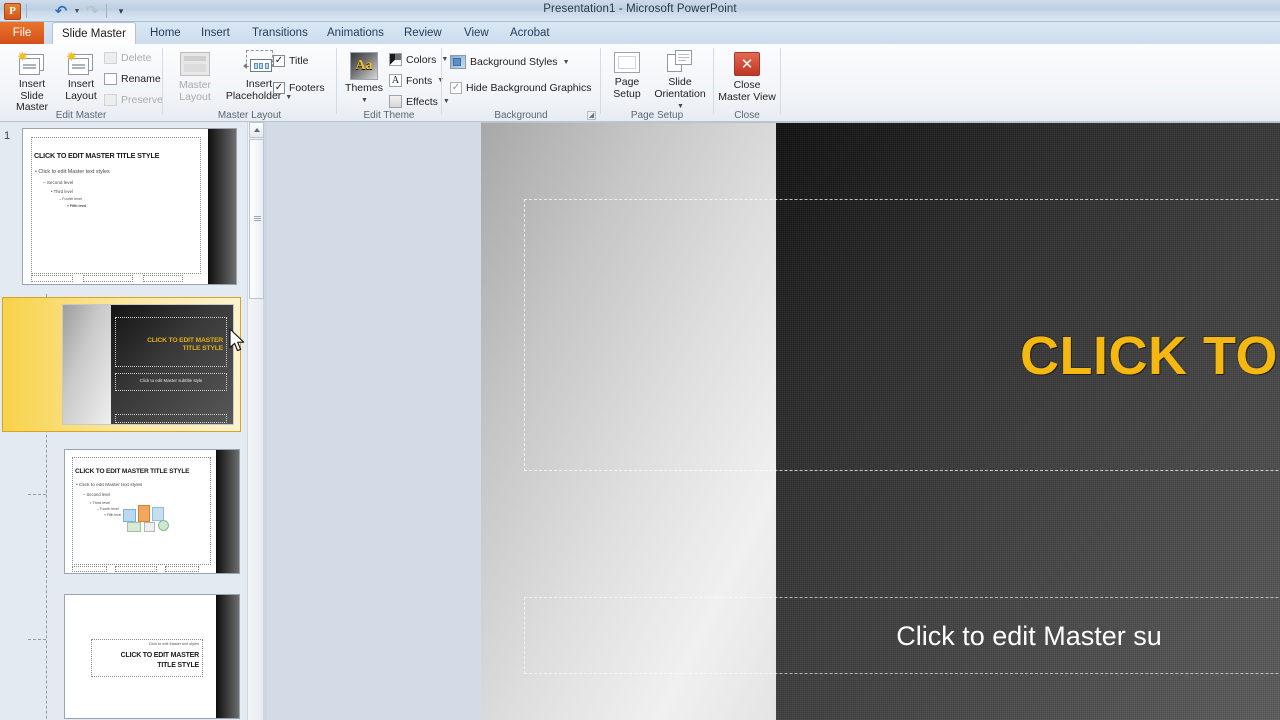 Image resolution: width=1280 pixels, height=720 pixels. Describe the element at coordinates (149, 527) in the screenshot. I see `clipart-icon` at that location.